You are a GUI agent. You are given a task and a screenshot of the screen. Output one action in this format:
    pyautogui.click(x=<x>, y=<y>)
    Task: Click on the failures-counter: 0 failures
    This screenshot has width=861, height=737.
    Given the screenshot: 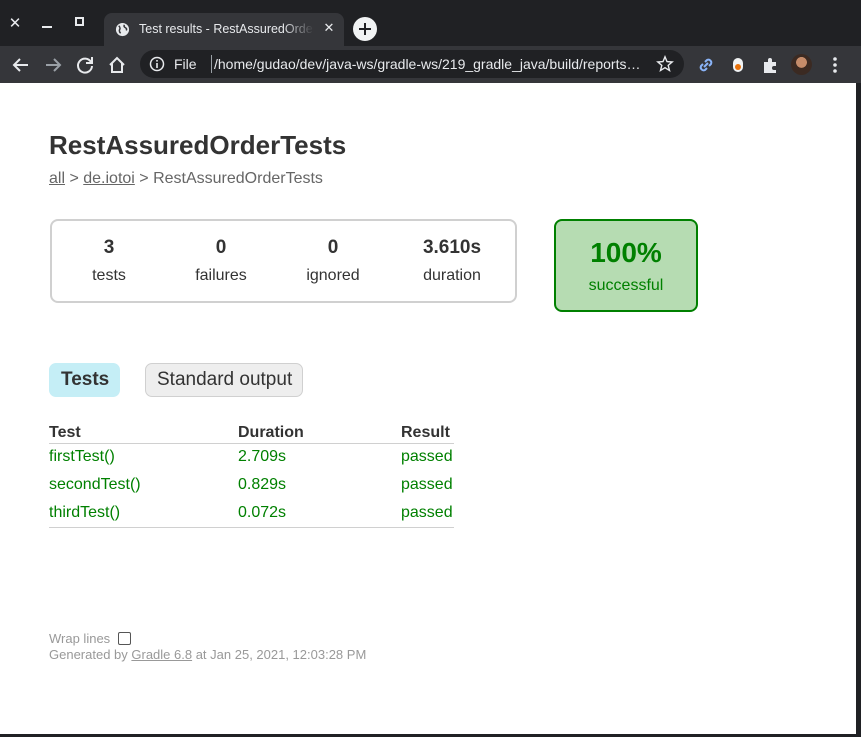 What is the action you would take?
    pyautogui.click(x=221, y=261)
    